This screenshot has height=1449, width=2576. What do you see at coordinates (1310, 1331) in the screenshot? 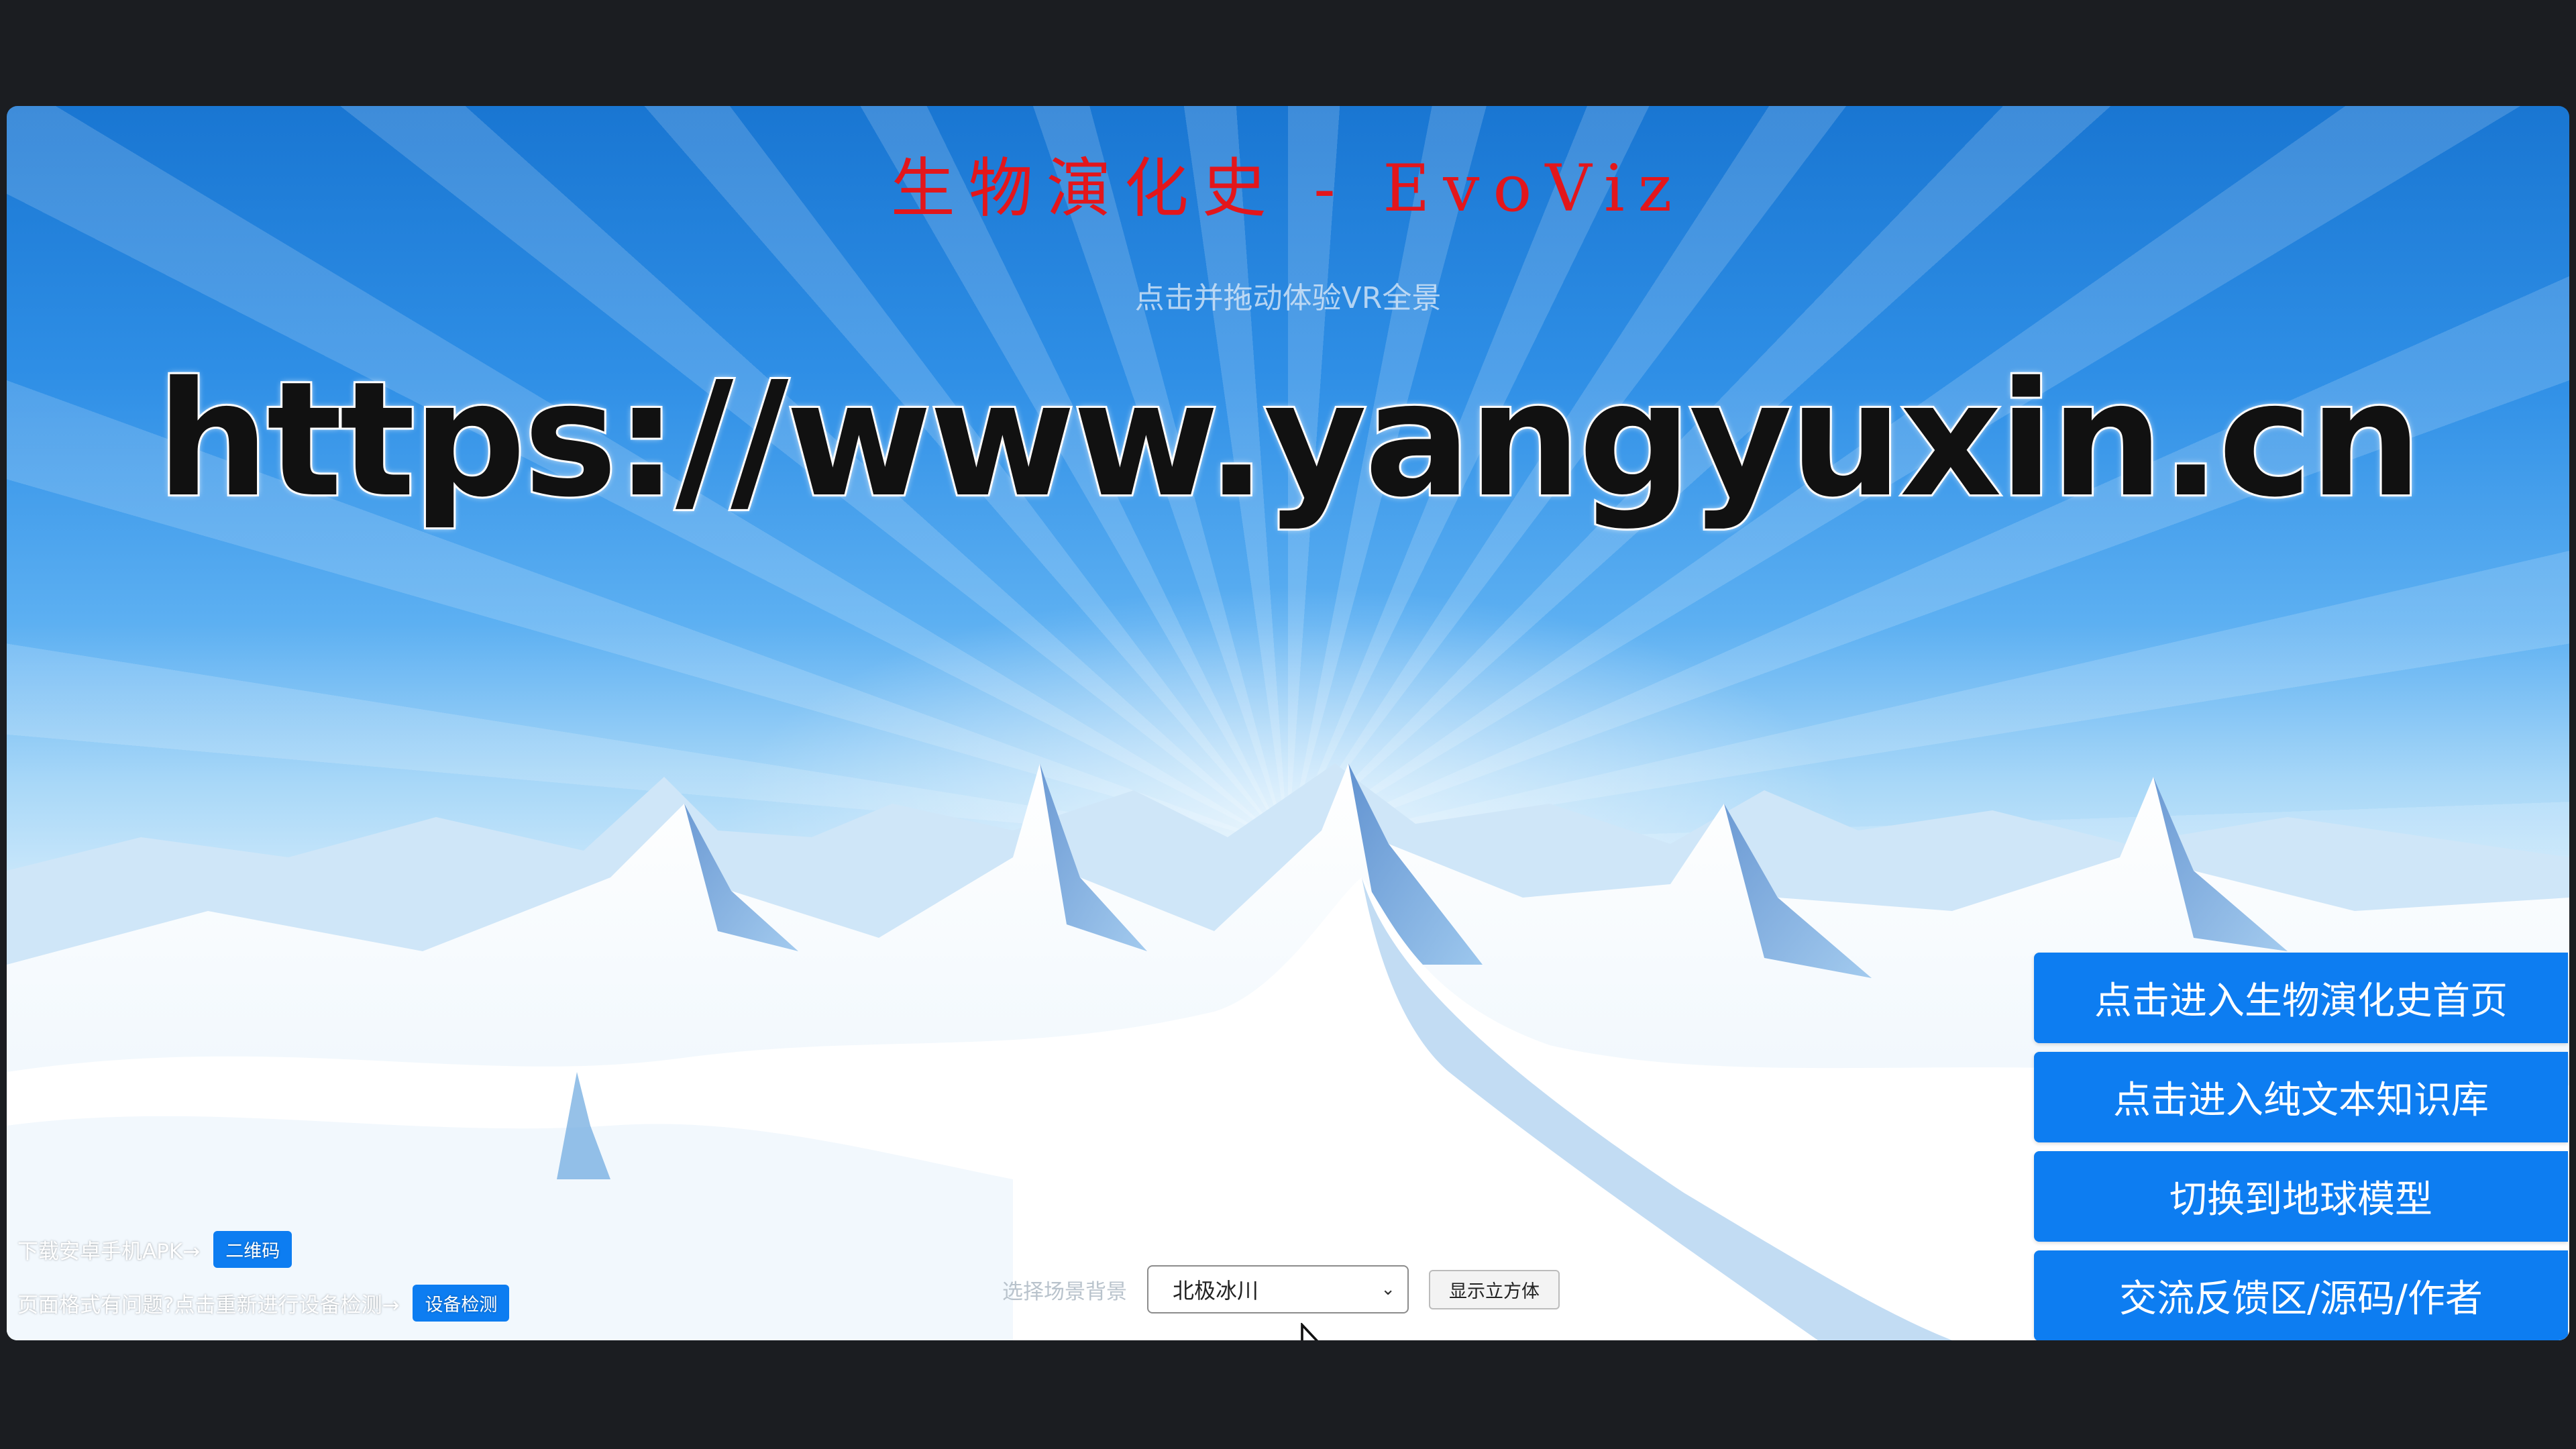
I see `mouse-cursor-icon` at bounding box center [1310, 1331].